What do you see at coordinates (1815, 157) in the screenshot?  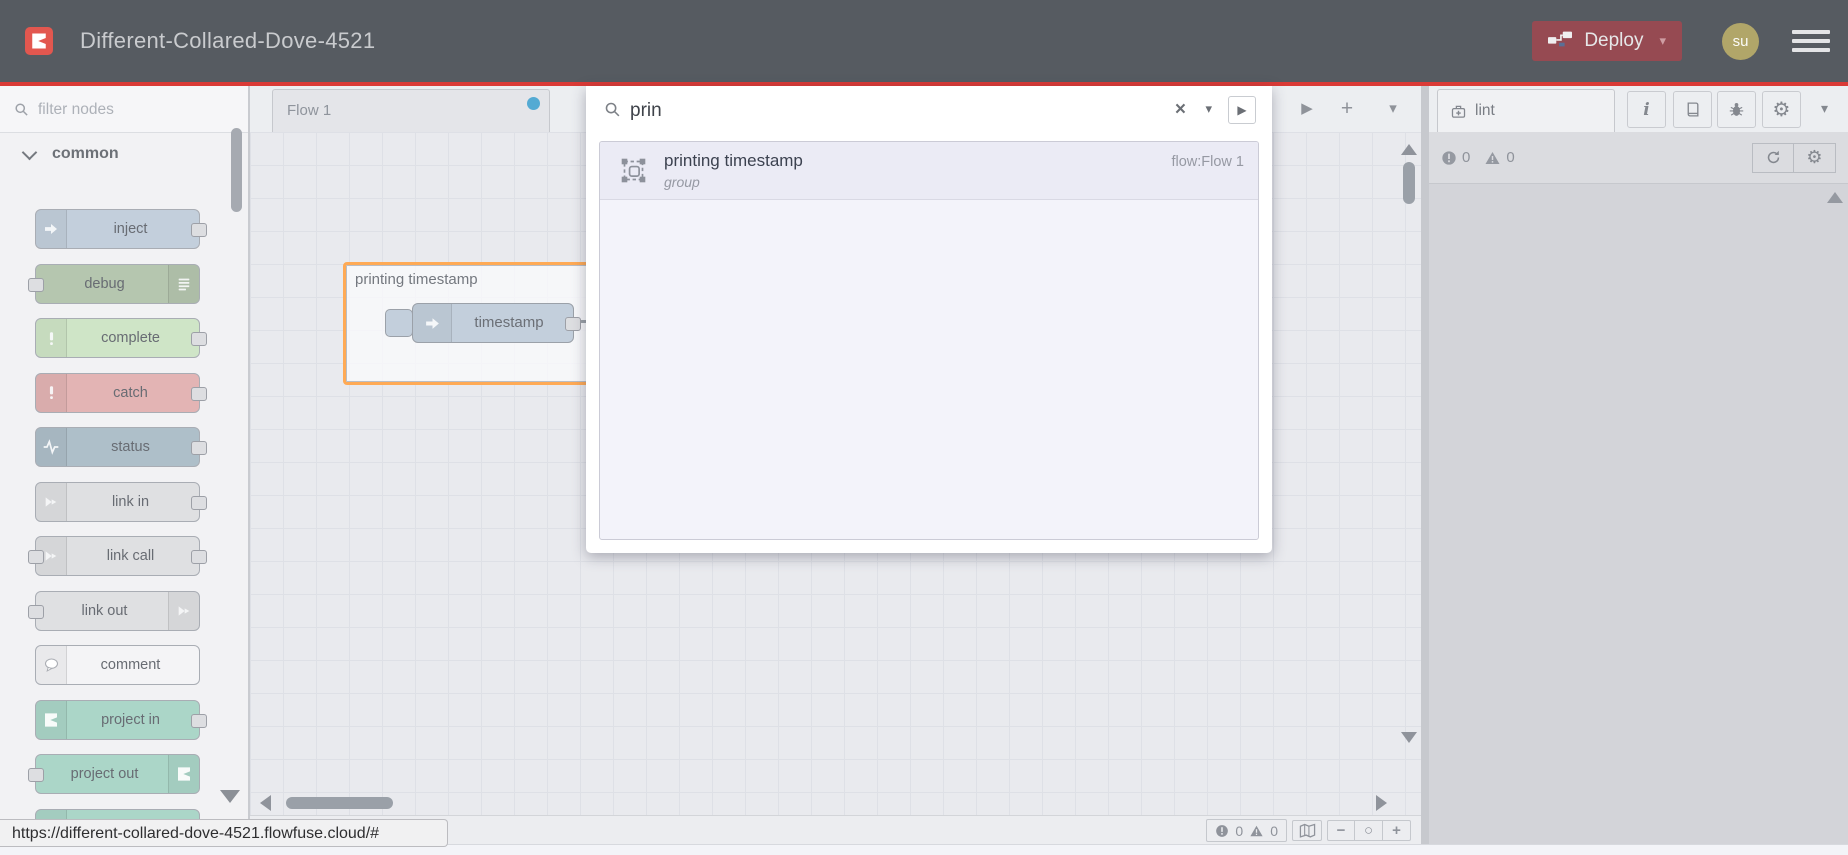 I see `lint-settings-button: ⚙` at bounding box center [1815, 157].